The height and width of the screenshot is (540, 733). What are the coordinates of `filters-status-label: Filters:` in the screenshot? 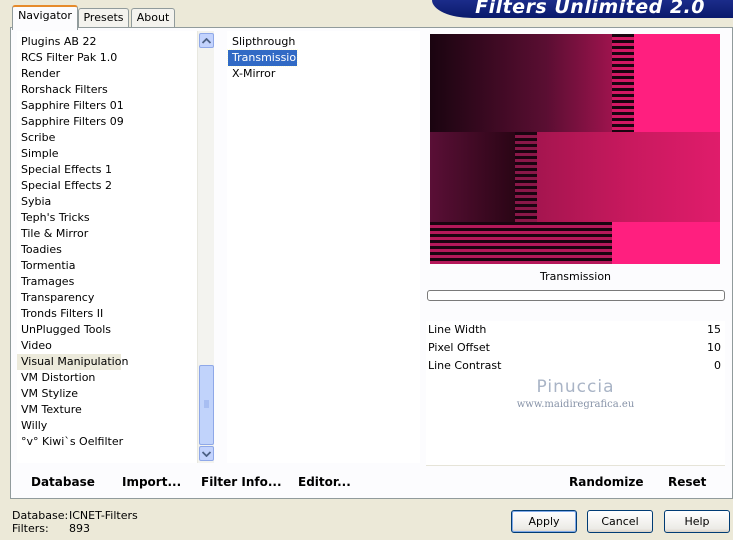 It's located at (30, 528).